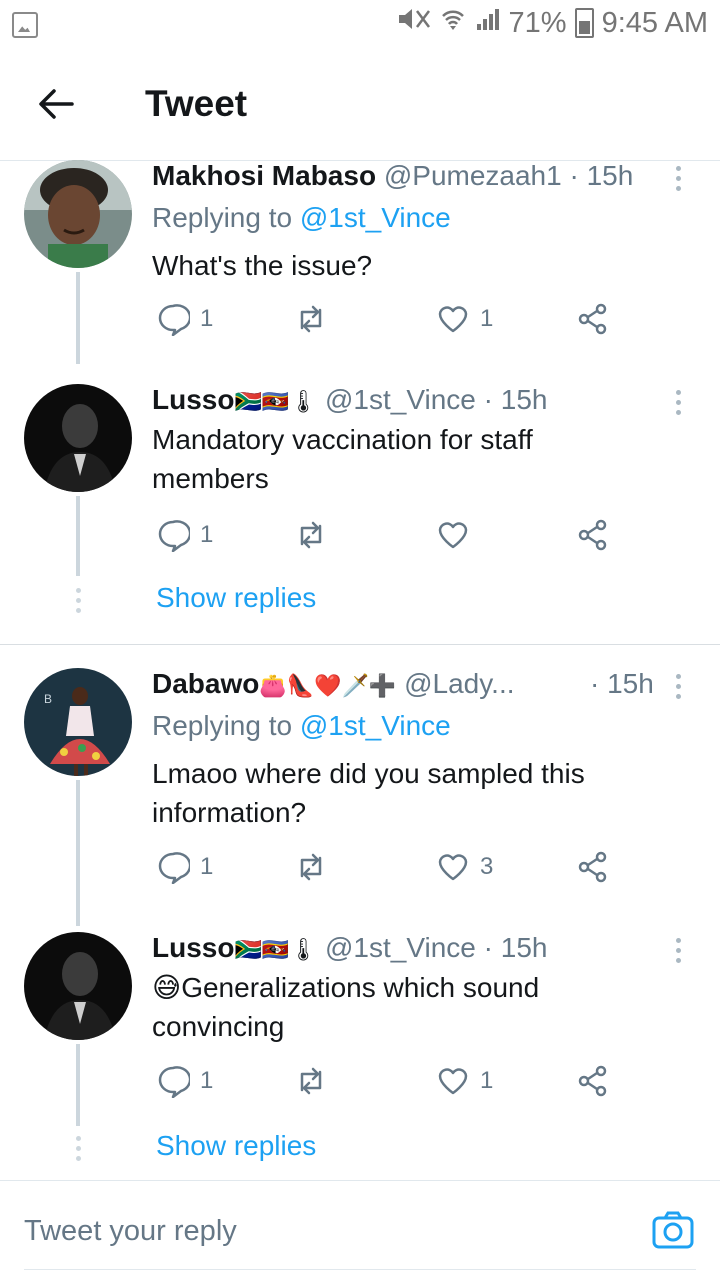  Describe the element at coordinates (25, 25) in the screenshot. I see `gallery-notification-icon` at that location.